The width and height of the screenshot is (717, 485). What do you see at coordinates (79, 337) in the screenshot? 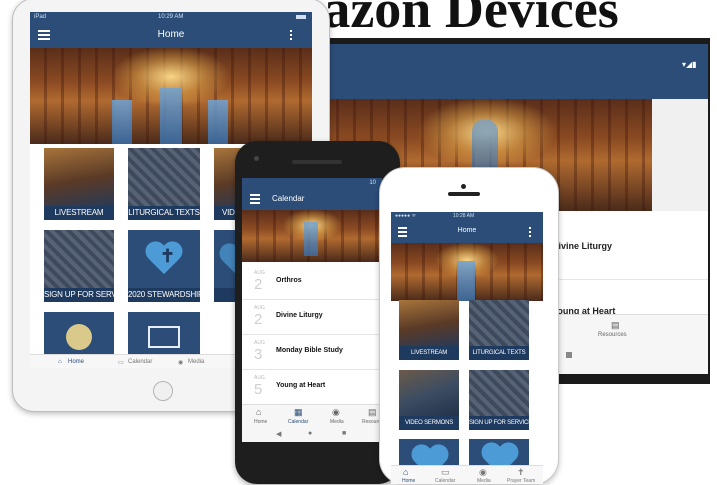
I see `pin-icon` at bounding box center [79, 337].